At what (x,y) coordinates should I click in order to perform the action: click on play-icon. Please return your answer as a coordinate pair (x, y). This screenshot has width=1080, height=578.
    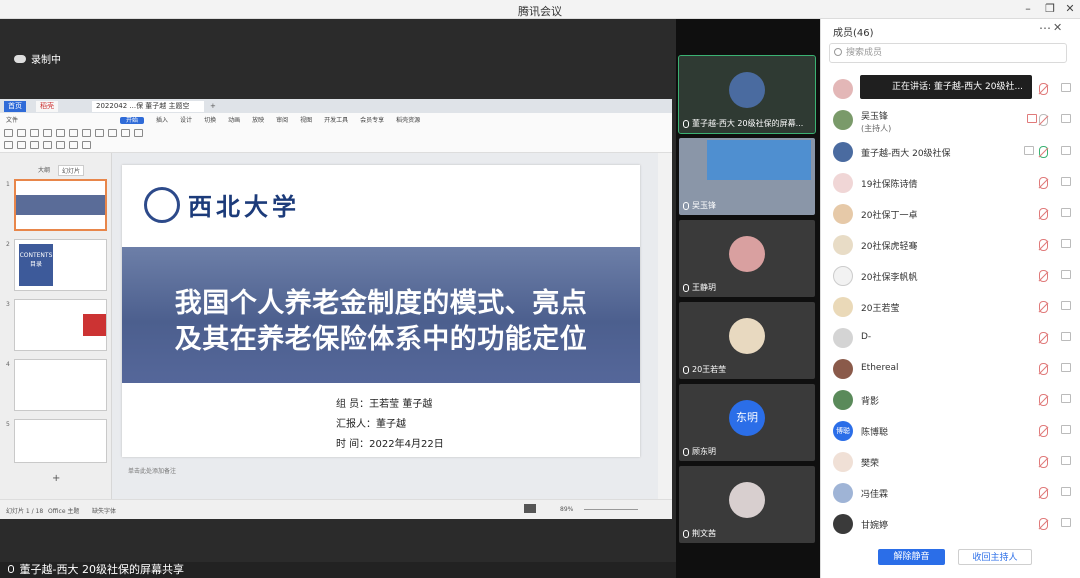
    Looking at the image, I should click on (34, 133).